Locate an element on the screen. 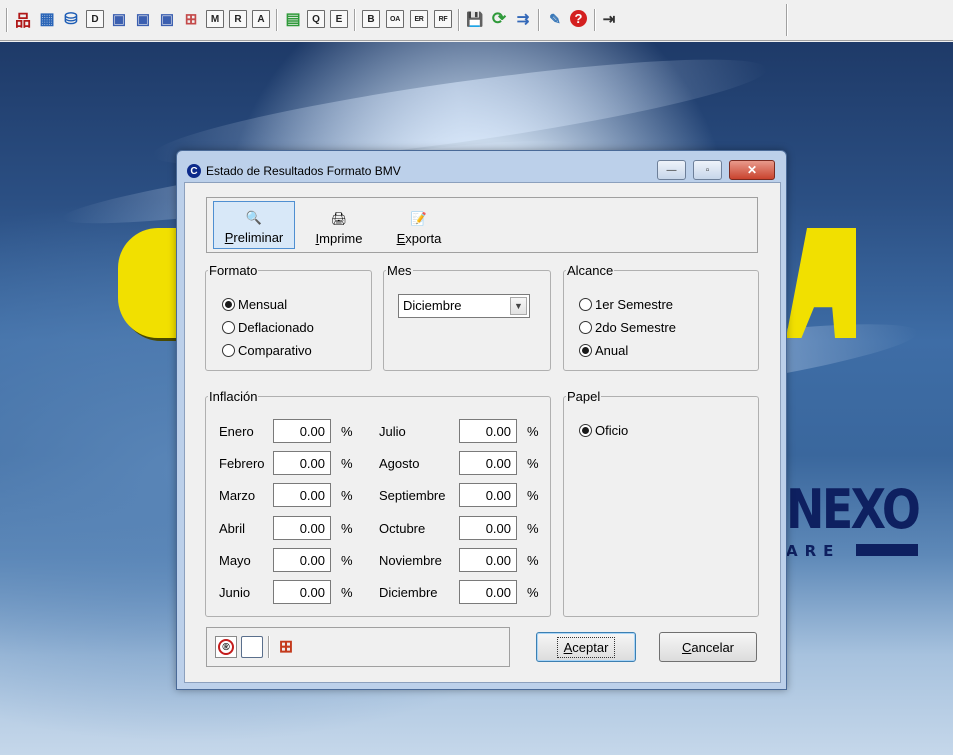 The height and width of the screenshot is (755, 953). aceptar-button: Aceptar is located at coordinates (586, 647).